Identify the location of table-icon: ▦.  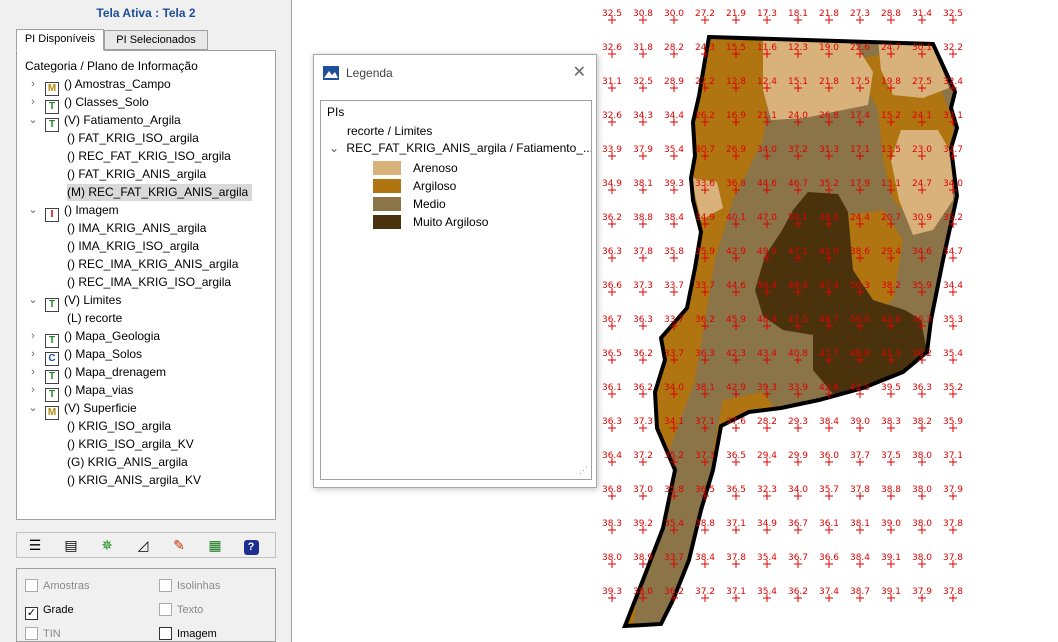
(215, 545).